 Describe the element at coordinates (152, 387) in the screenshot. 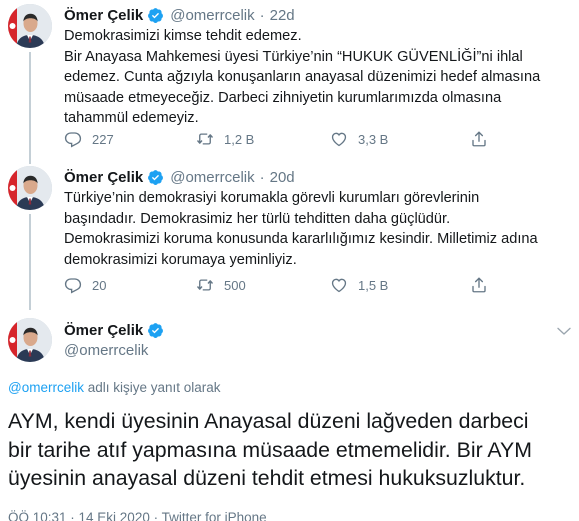

I see `reply-to-suffix: adlı kişiye yanıt olarak` at that location.